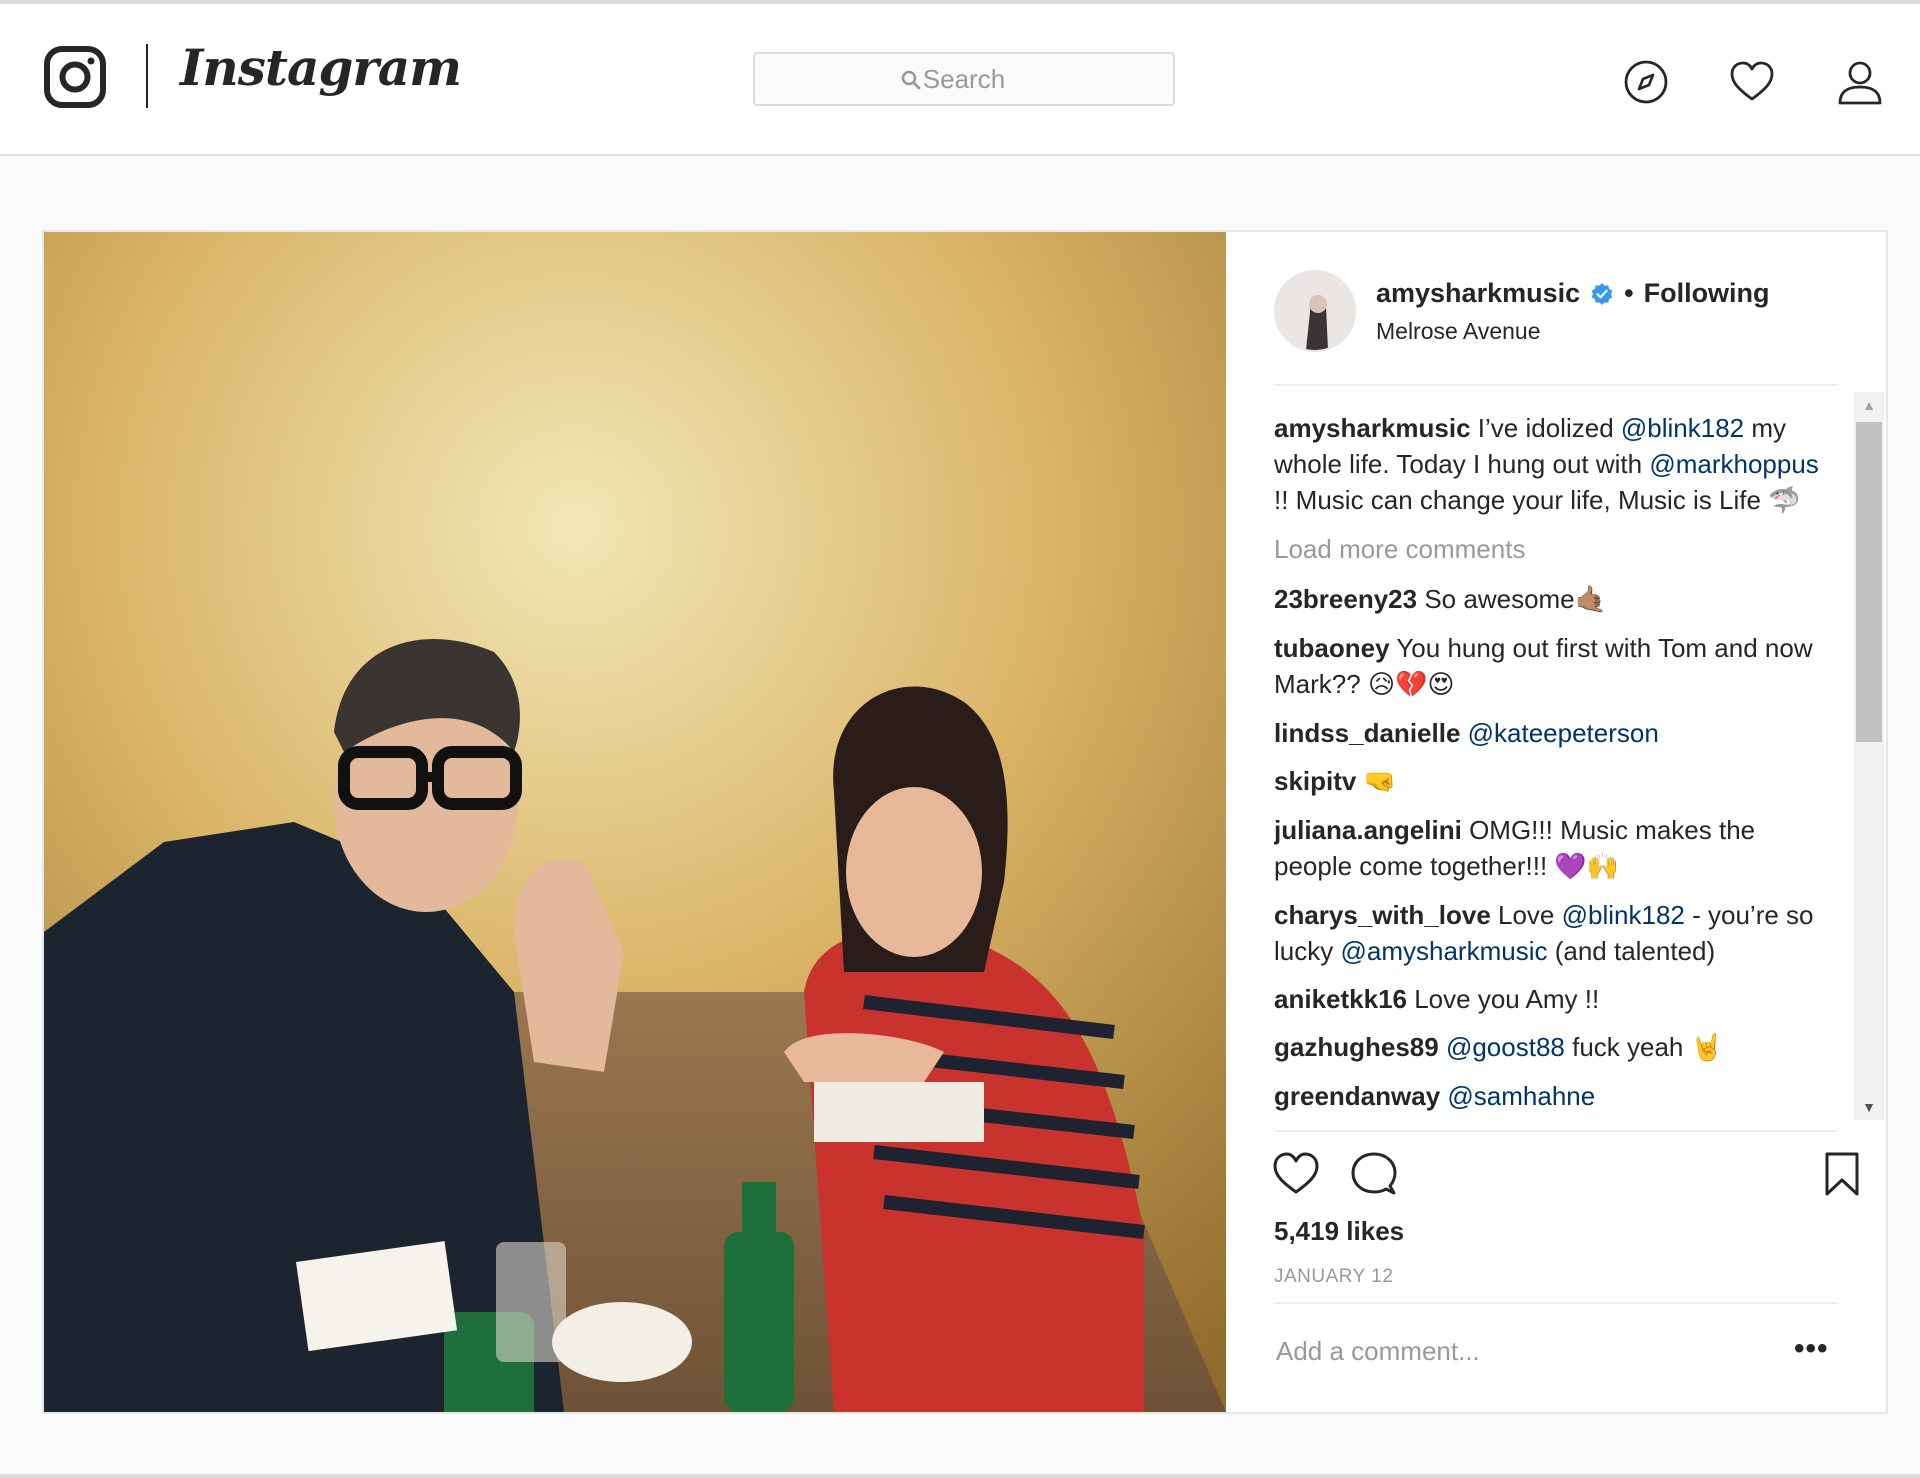 The height and width of the screenshot is (1478, 1920). What do you see at coordinates (1507, 999) in the screenshot?
I see `comment-text: Love you Amy !!` at bounding box center [1507, 999].